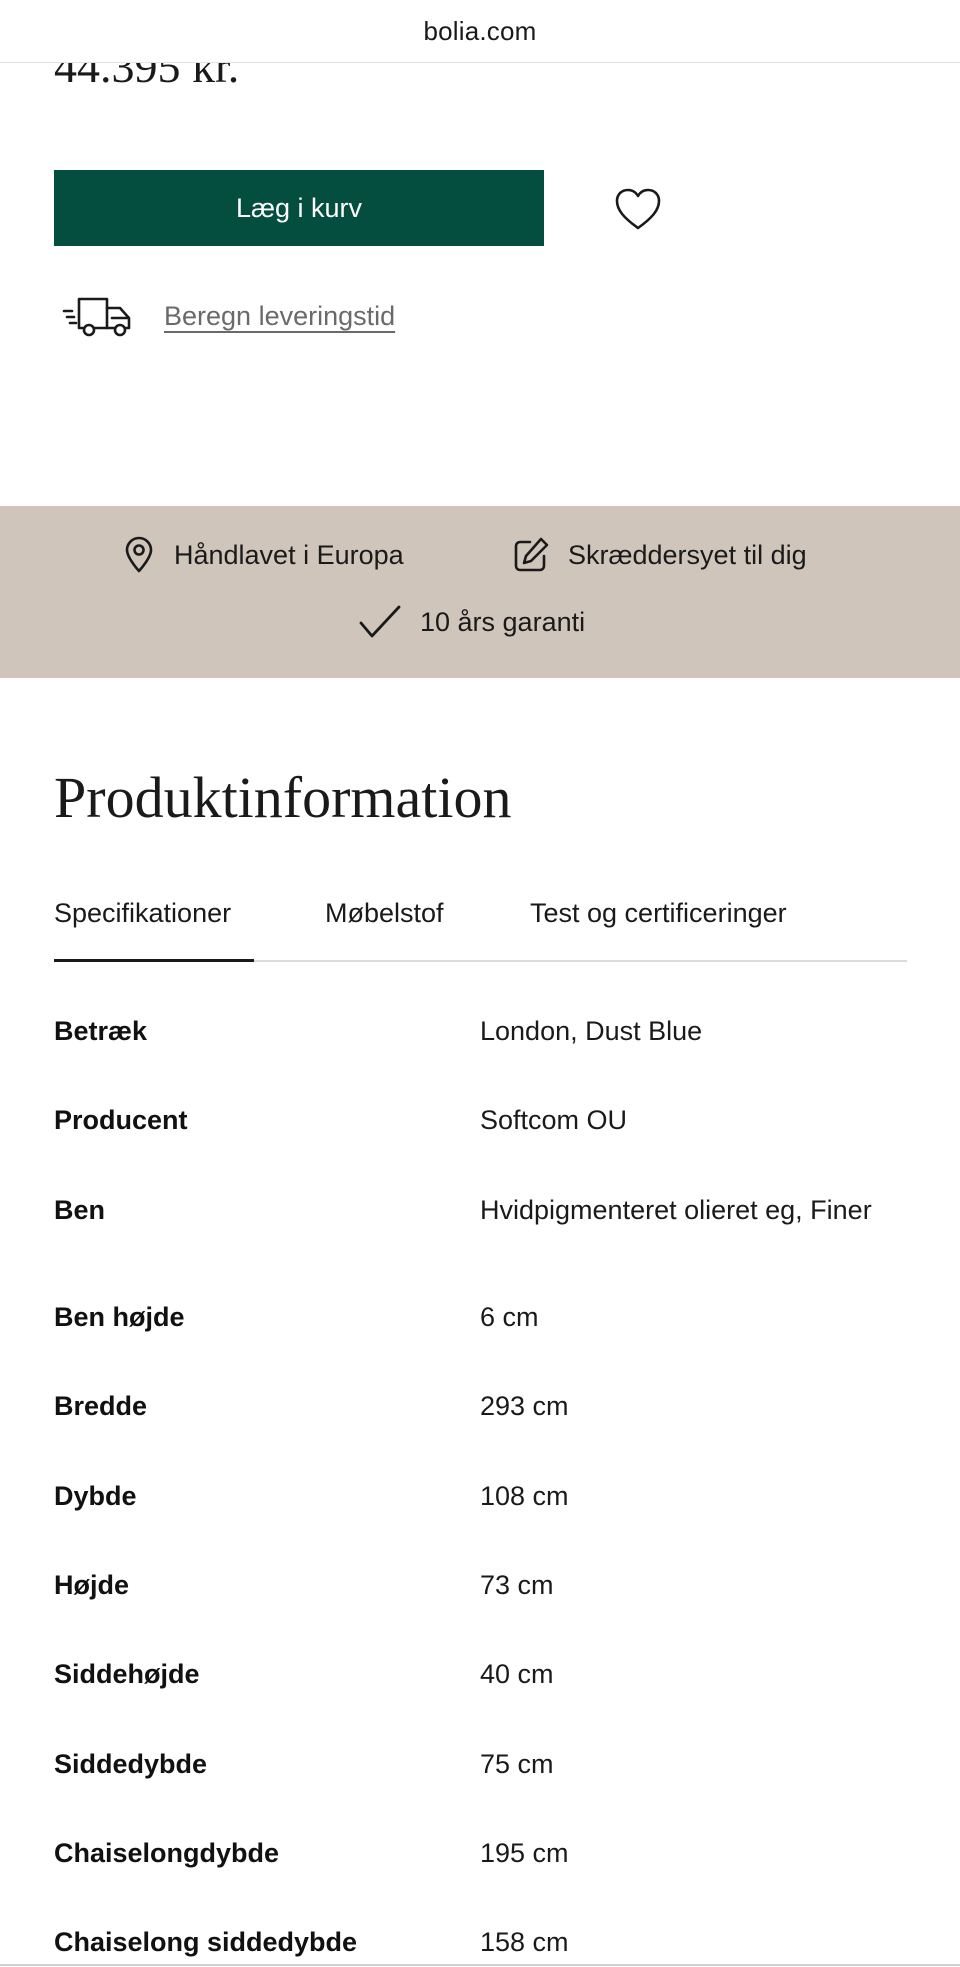 Image resolution: width=960 pixels, height=1967 pixels. I want to click on spec-label: Ben, so click(80, 1210).